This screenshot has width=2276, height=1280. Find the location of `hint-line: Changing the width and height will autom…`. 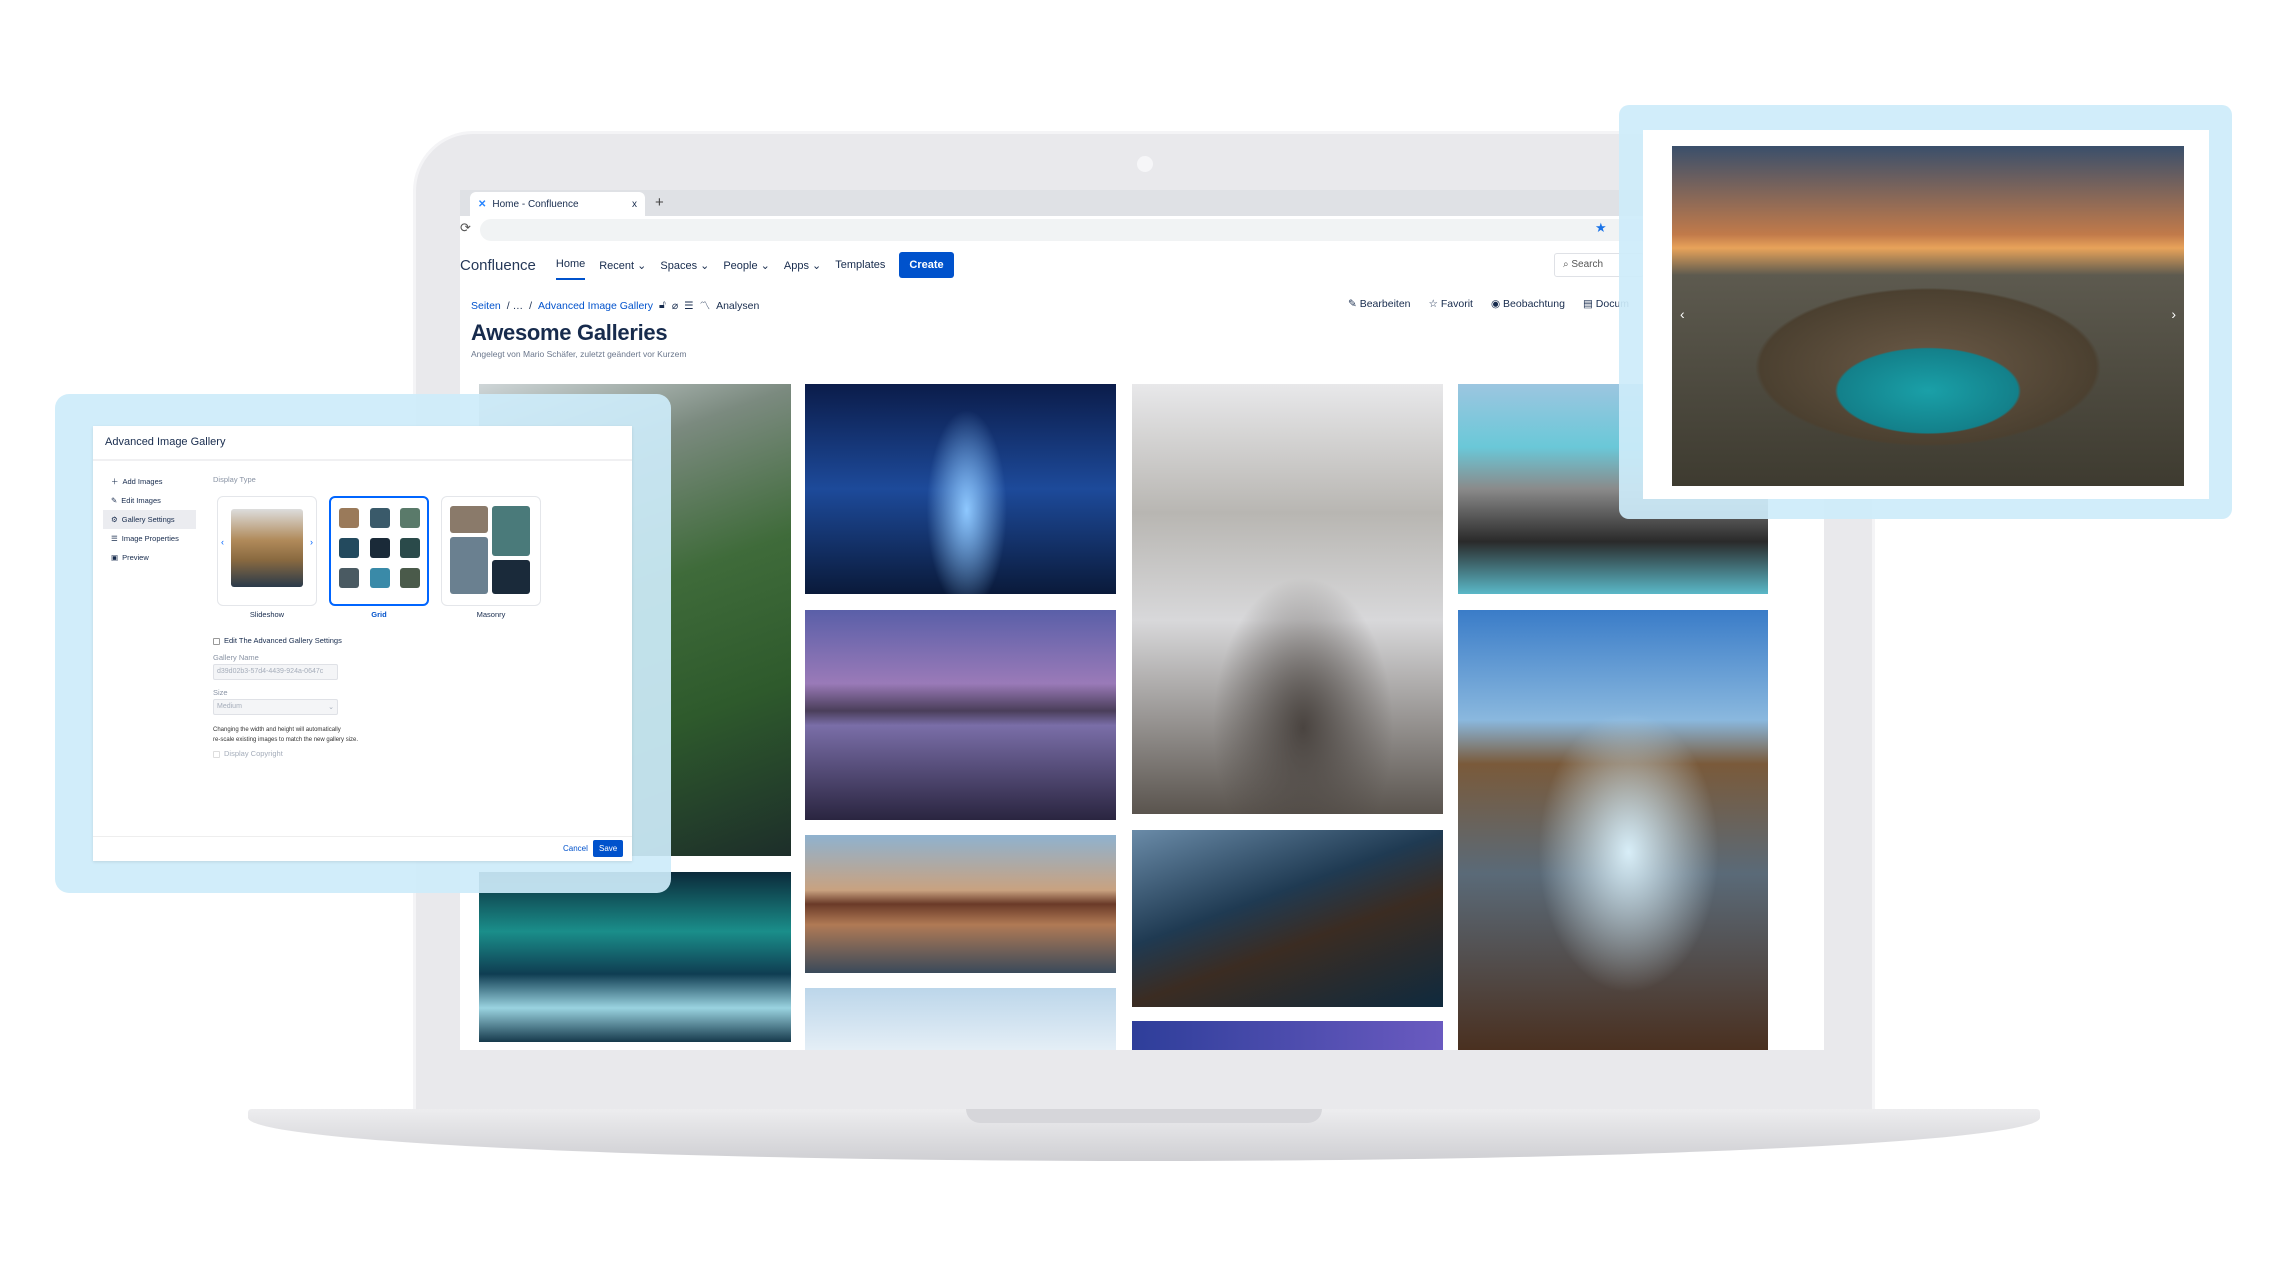

hint-line: Changing the width and height will autom… is located at coordinates (277, 730).